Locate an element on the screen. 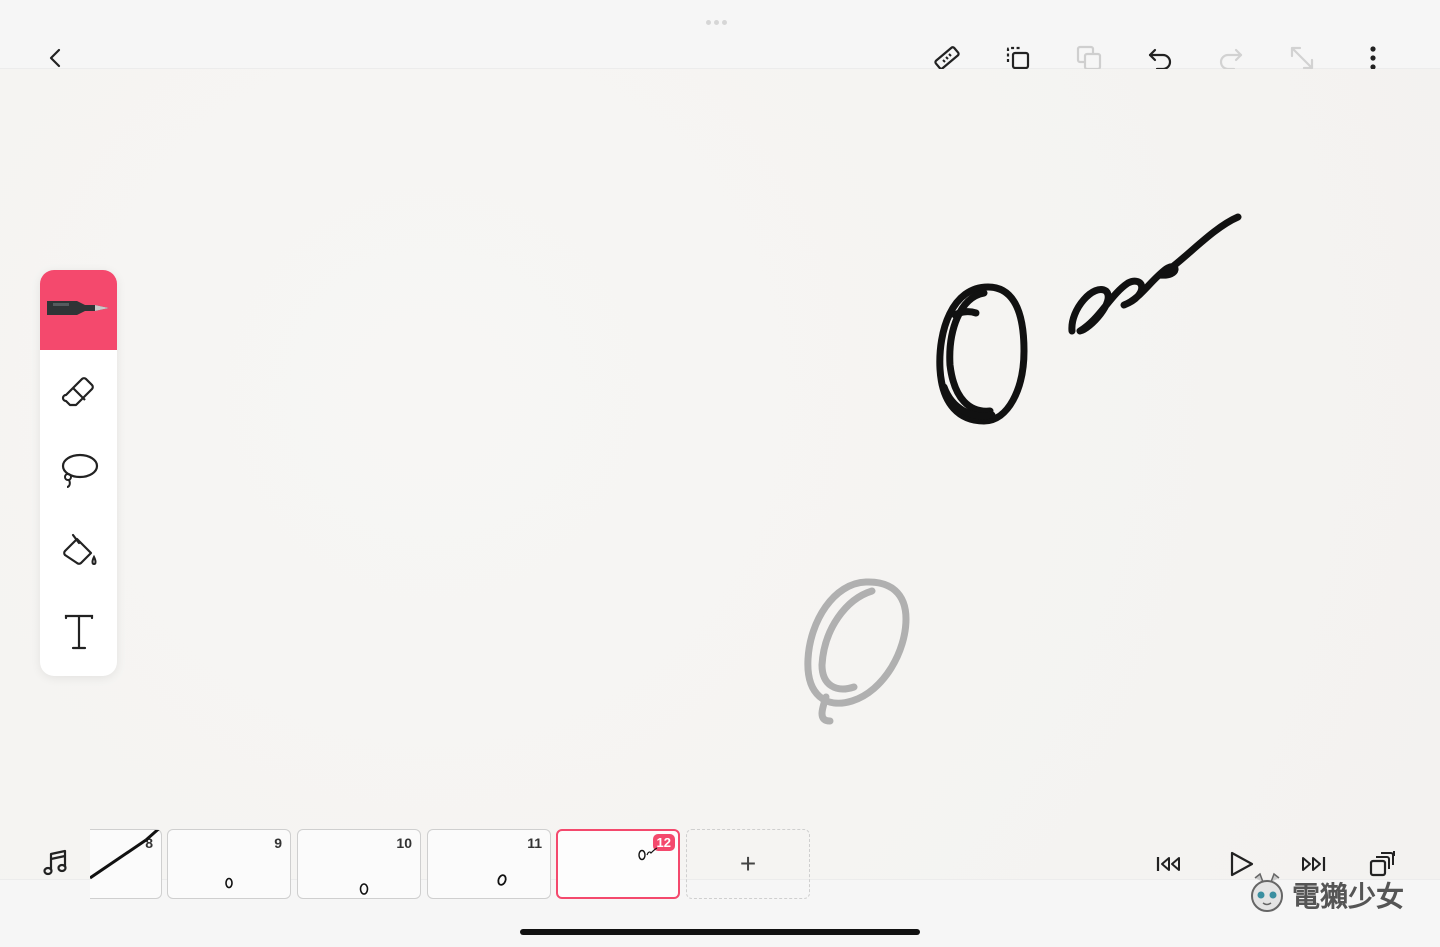 The width and height of the screenshot is (1440, 947). skip-to-start-icon is located at coordinates (1170, 866).